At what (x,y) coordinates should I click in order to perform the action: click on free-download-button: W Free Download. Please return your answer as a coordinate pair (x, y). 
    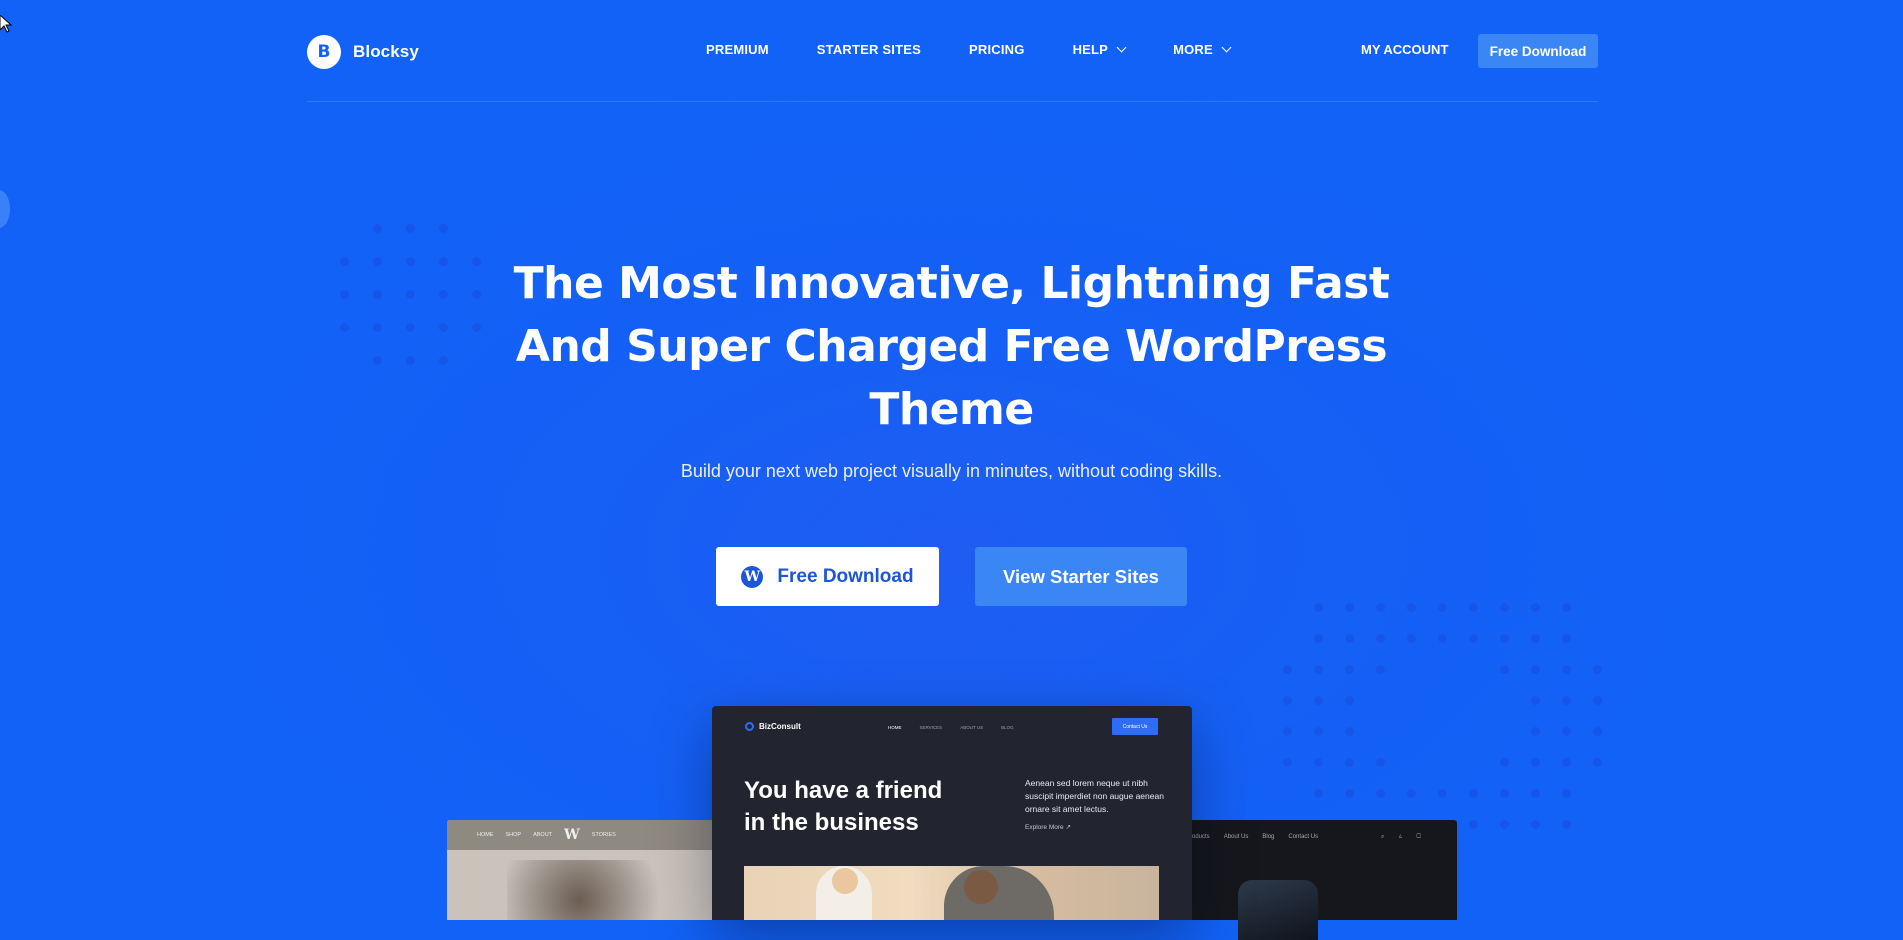
    Looking at the image, I should click on (827, 576).